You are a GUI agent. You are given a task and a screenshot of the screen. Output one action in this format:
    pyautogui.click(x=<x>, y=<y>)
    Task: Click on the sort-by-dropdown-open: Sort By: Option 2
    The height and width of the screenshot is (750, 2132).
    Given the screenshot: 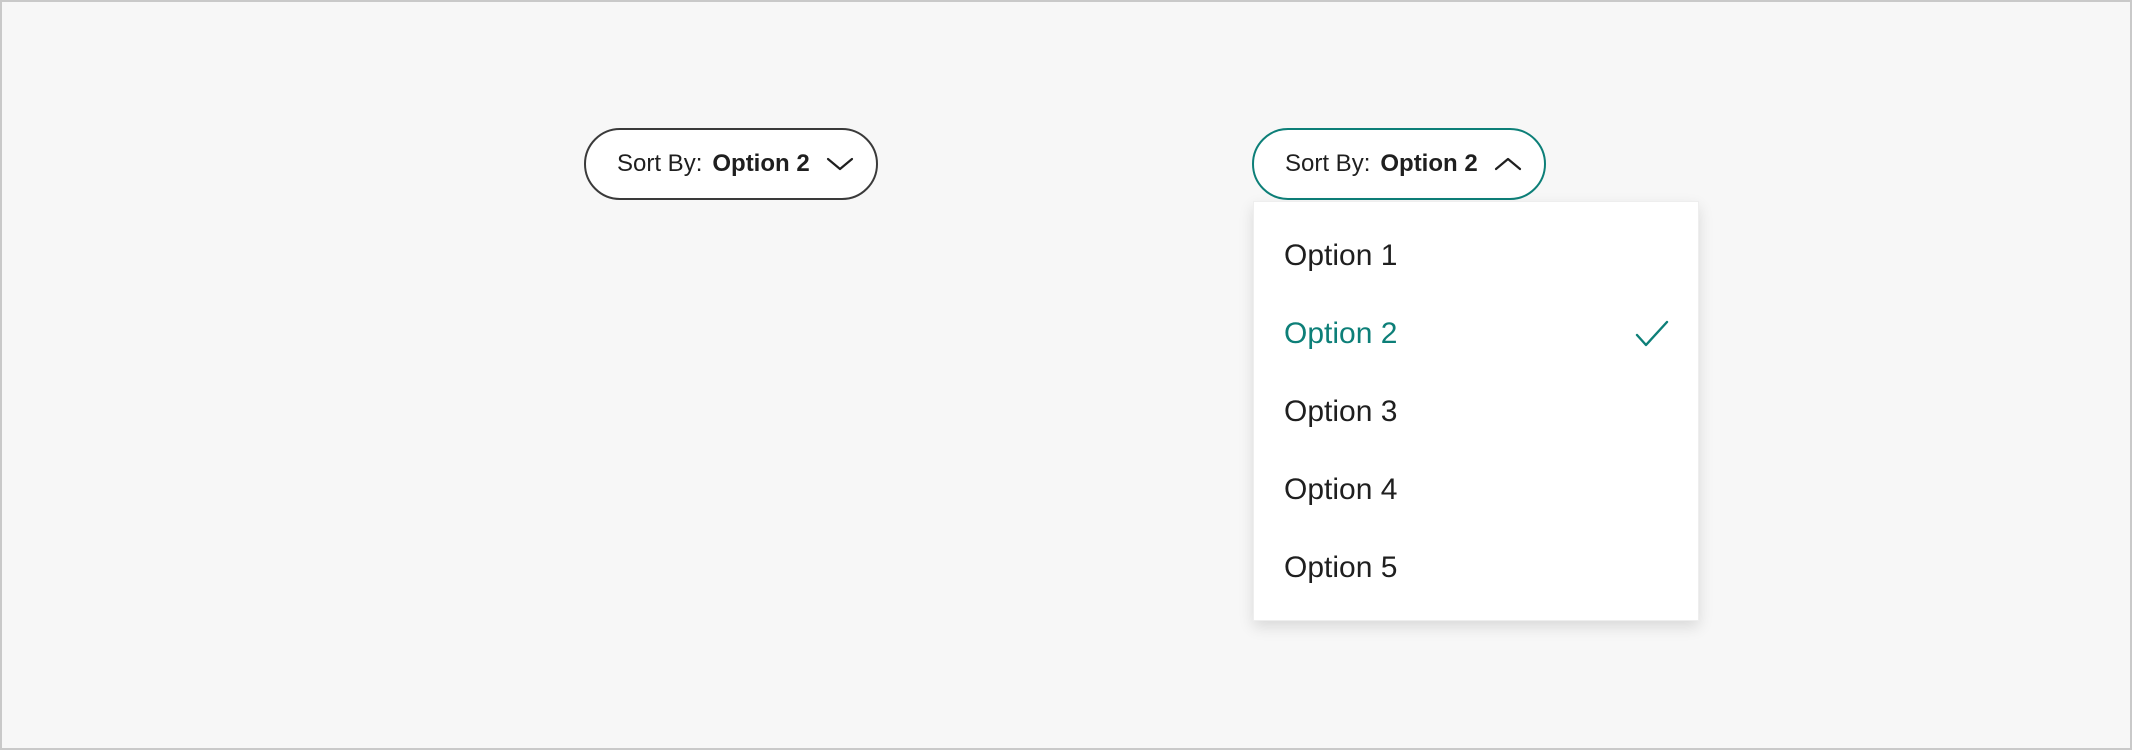 What is the action you would take?
    pyautogui.click(x=1399, y=164)
    